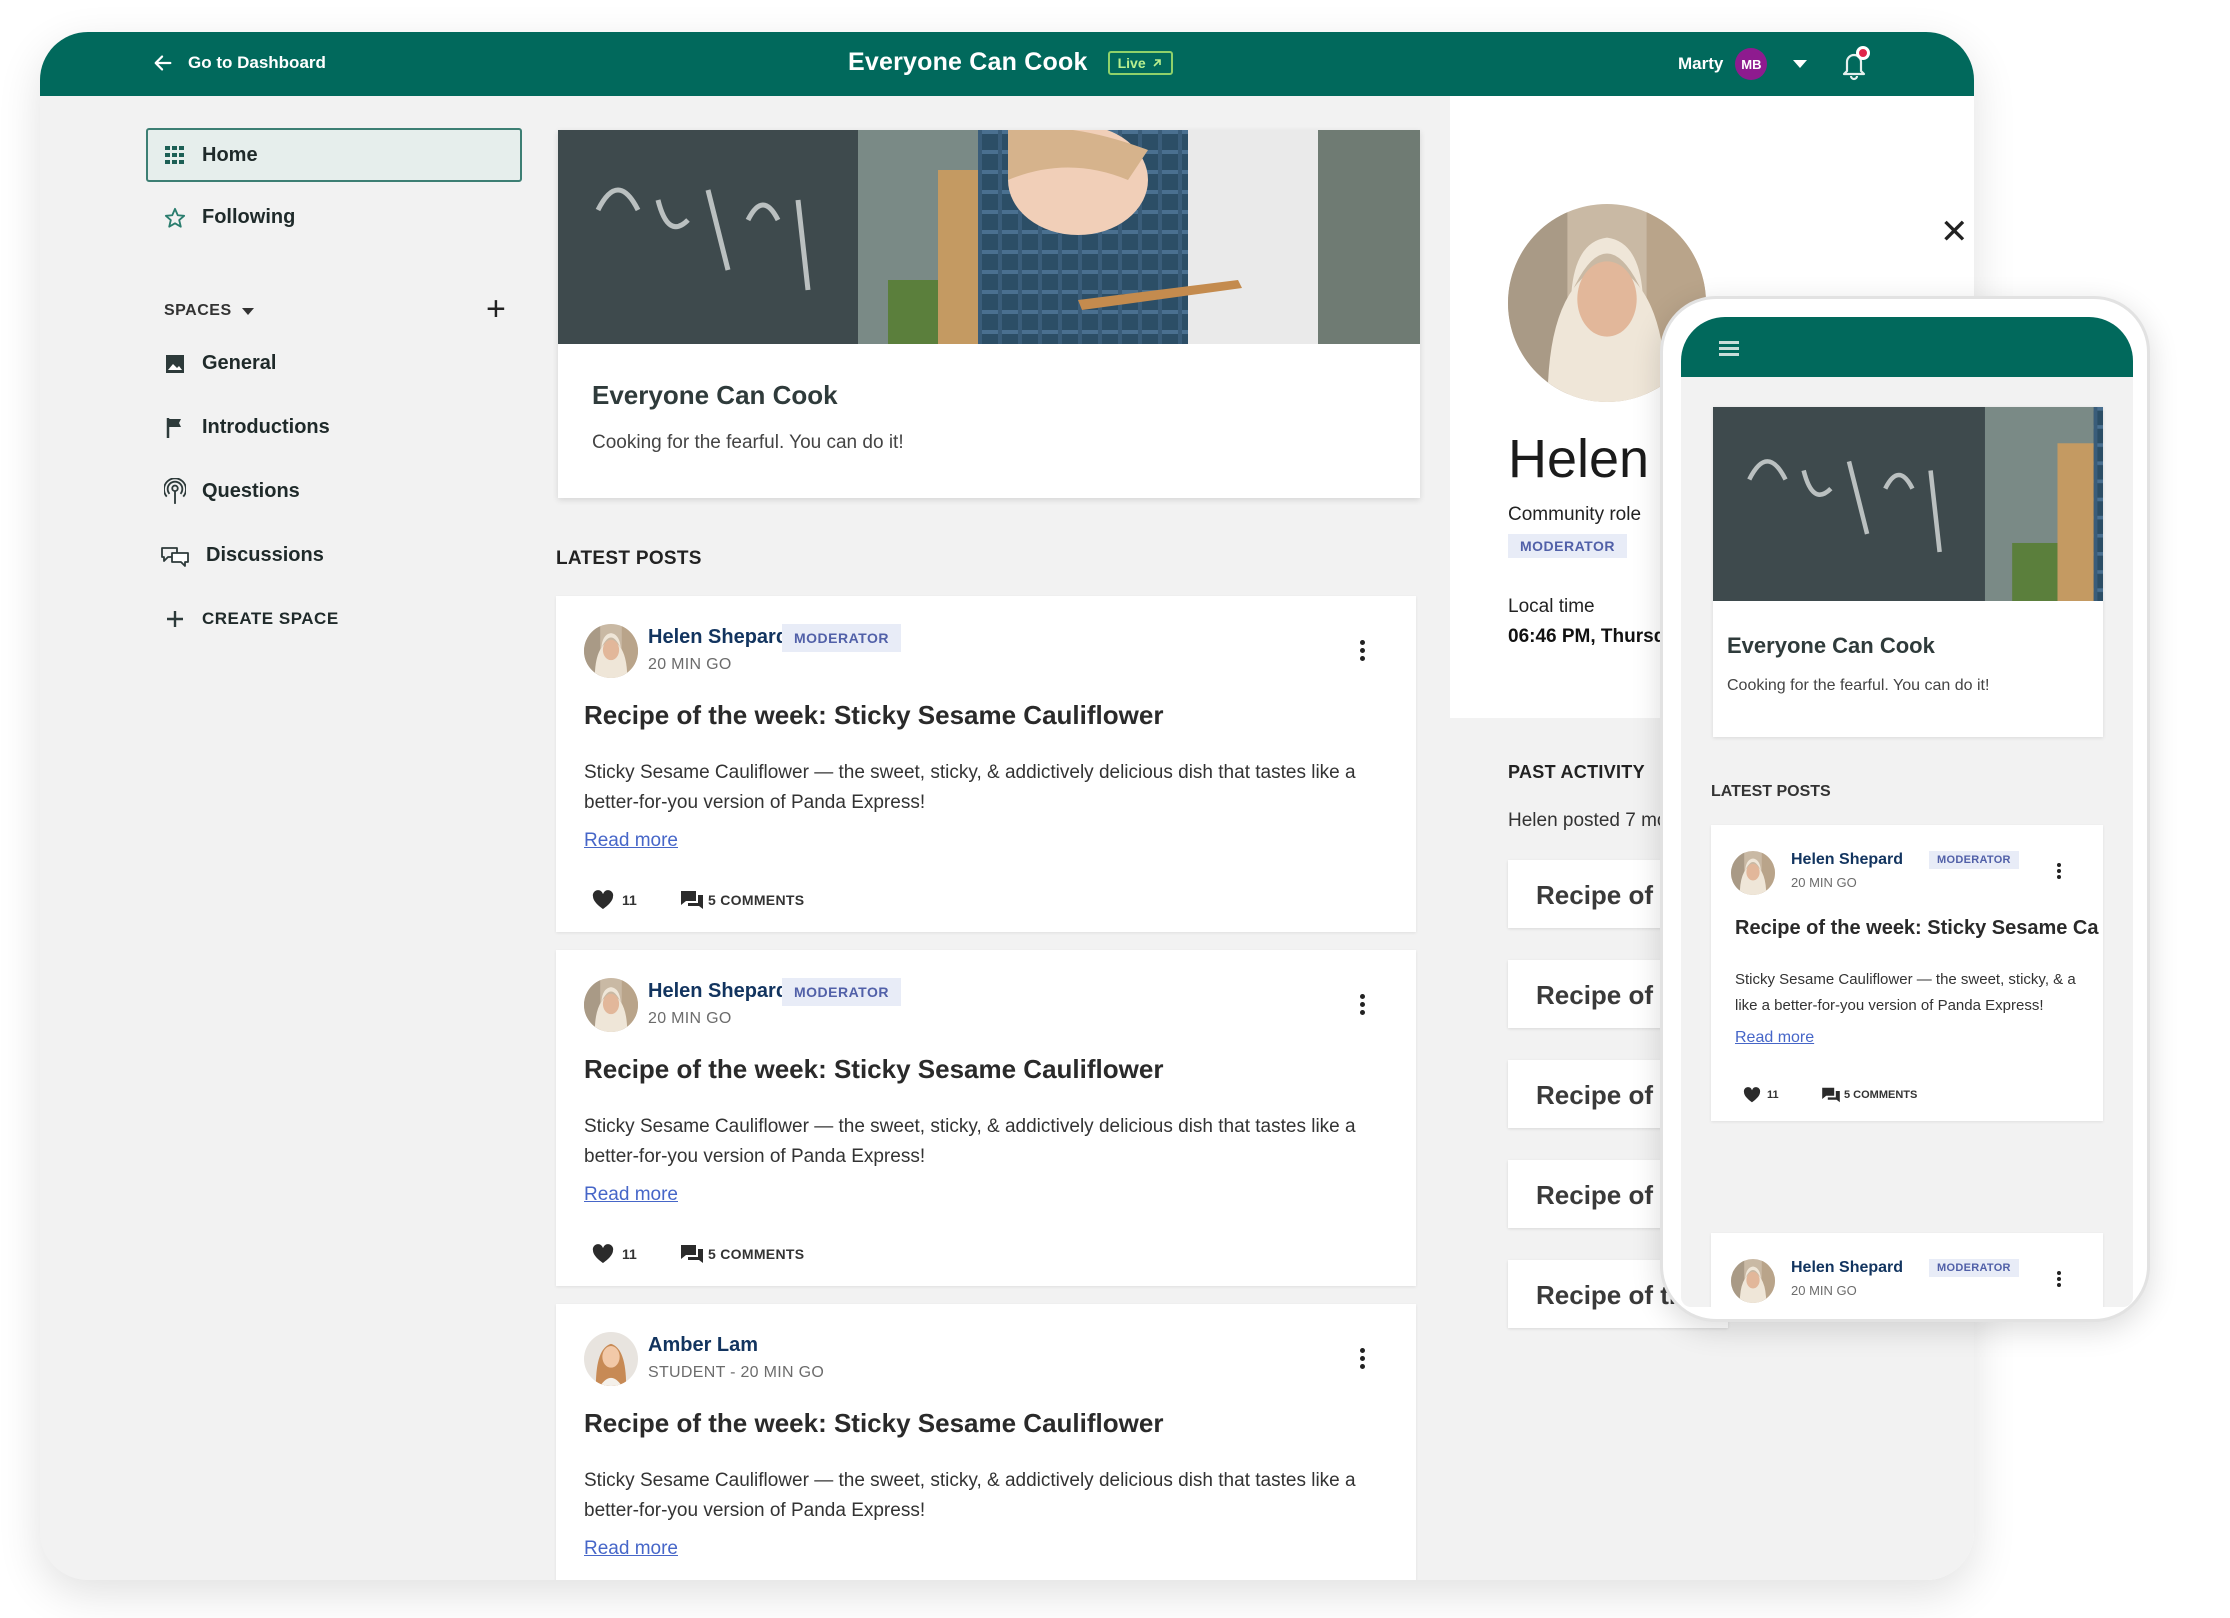 This screenshot has width=2230, height=1618. What do you see at coordinates (175, 428) in the screenshot?
I see `flag-icon` at bounding box center [175, 428].